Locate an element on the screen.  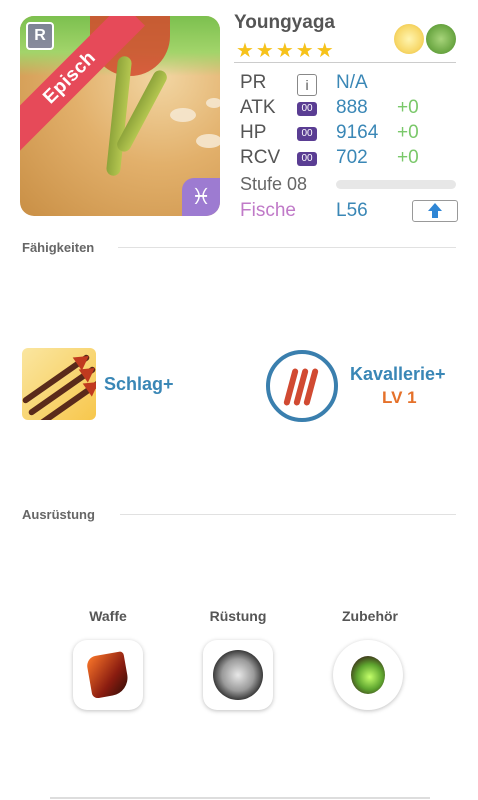
active-skill-icon is located at coordinates (59, 384).